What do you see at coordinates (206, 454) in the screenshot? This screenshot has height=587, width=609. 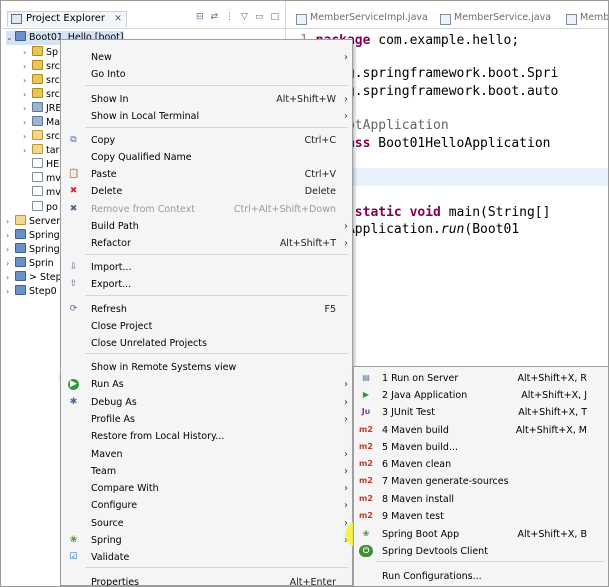 I see `menu-item-maven: Maven ›` at bounding box center [206, 454].